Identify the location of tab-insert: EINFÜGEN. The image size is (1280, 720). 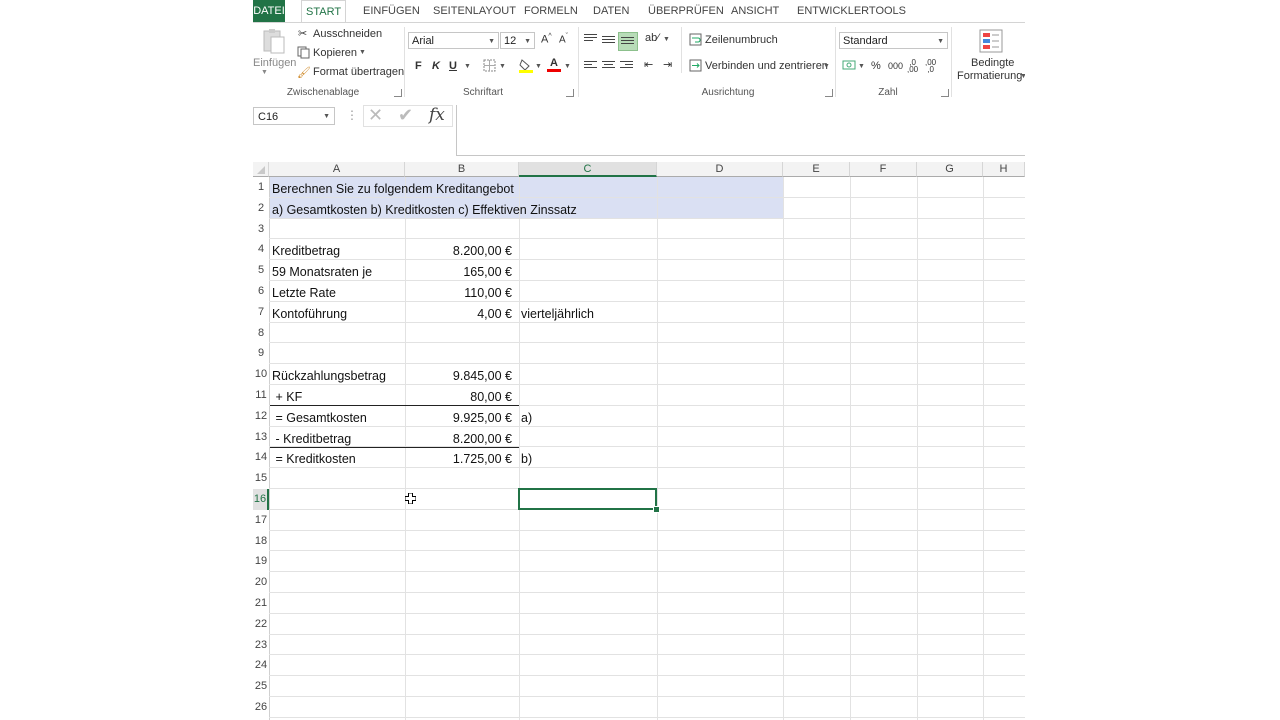
(391, 11).